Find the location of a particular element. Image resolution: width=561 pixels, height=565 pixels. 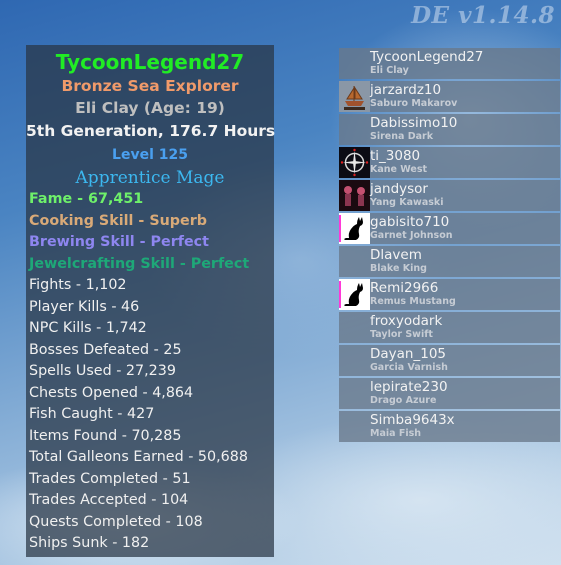

stat-fights: Fights - 1,102 is located at coordinates (78, 285).